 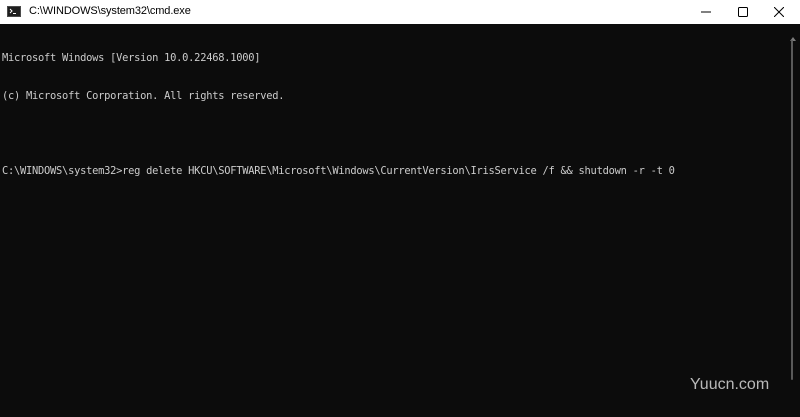 I want to click on window-title: C:\WINDOWS\system32\cmd.exe, so click(x=110, y=11).